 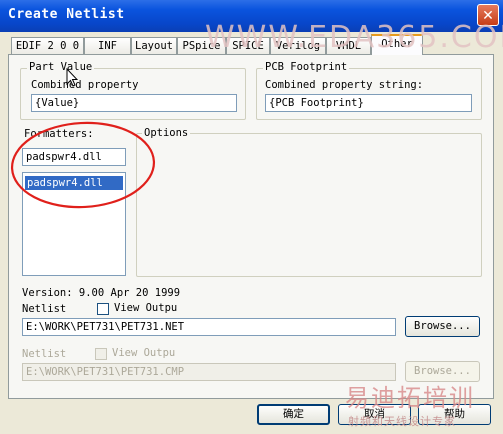 I want to click on watermark-top: WWW.EDA365.COM, so click(x=354, y=37).